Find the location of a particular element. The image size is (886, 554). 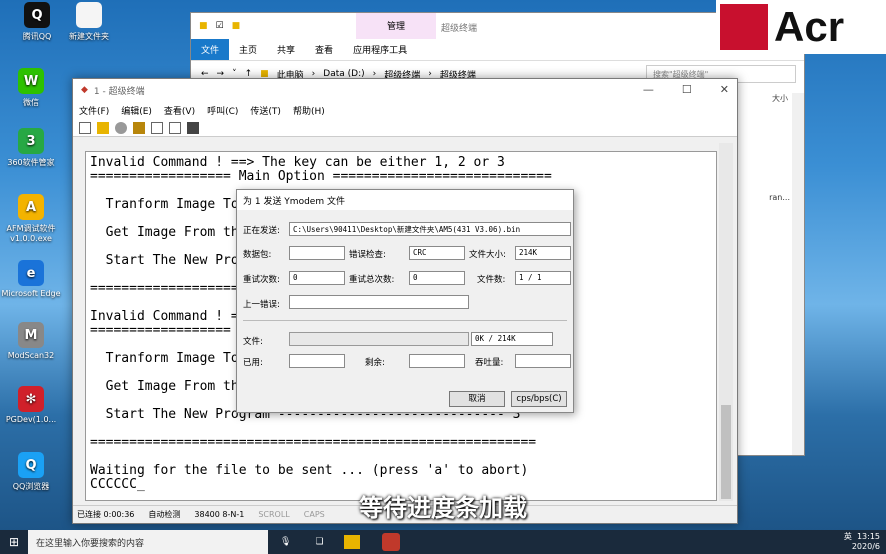

file-count-label: 文件数: is located at coordinates (491, 280).